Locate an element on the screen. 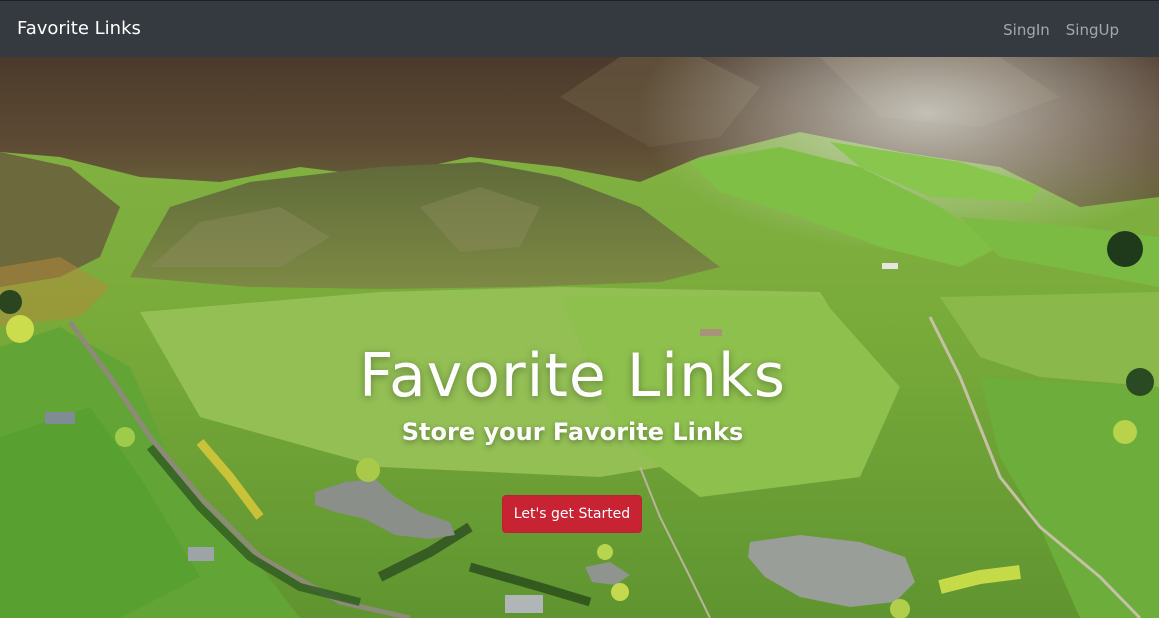 This screenshot has height=618, width=1159. navbar: Favorite Links SingIn SingUp is located at coordinates (579, 28).